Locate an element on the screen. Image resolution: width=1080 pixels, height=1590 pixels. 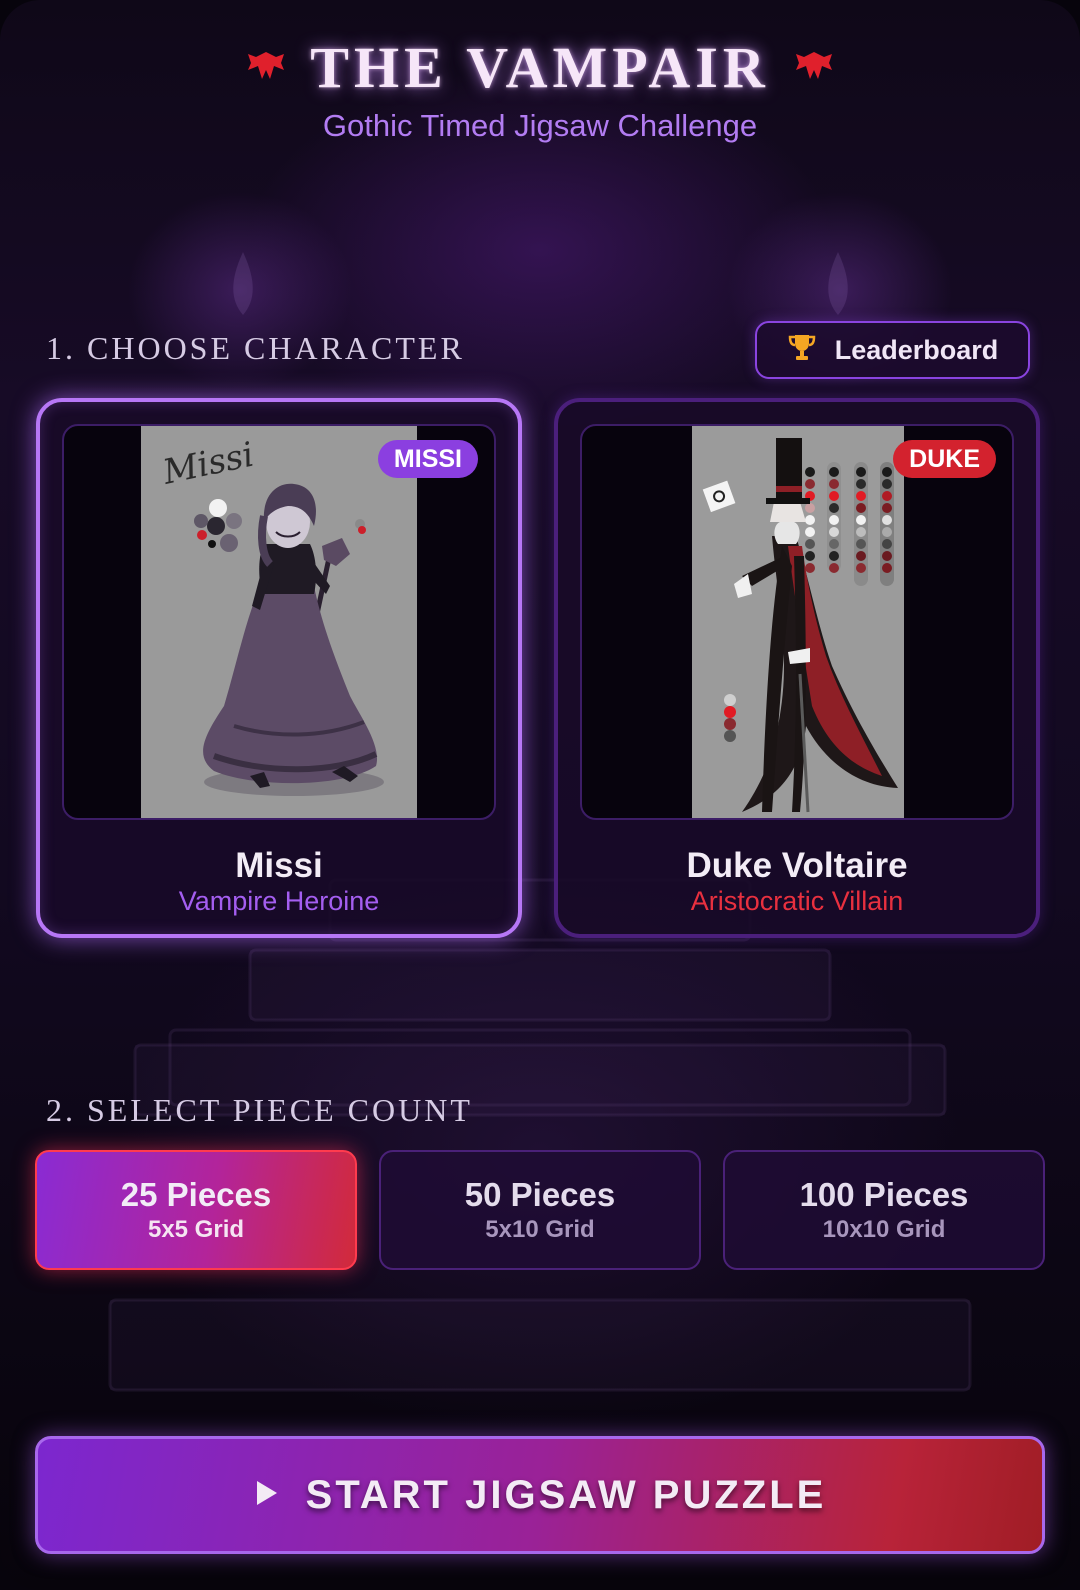
piece-option-label: 100 Pieces is located at coordinates (884, 1194).